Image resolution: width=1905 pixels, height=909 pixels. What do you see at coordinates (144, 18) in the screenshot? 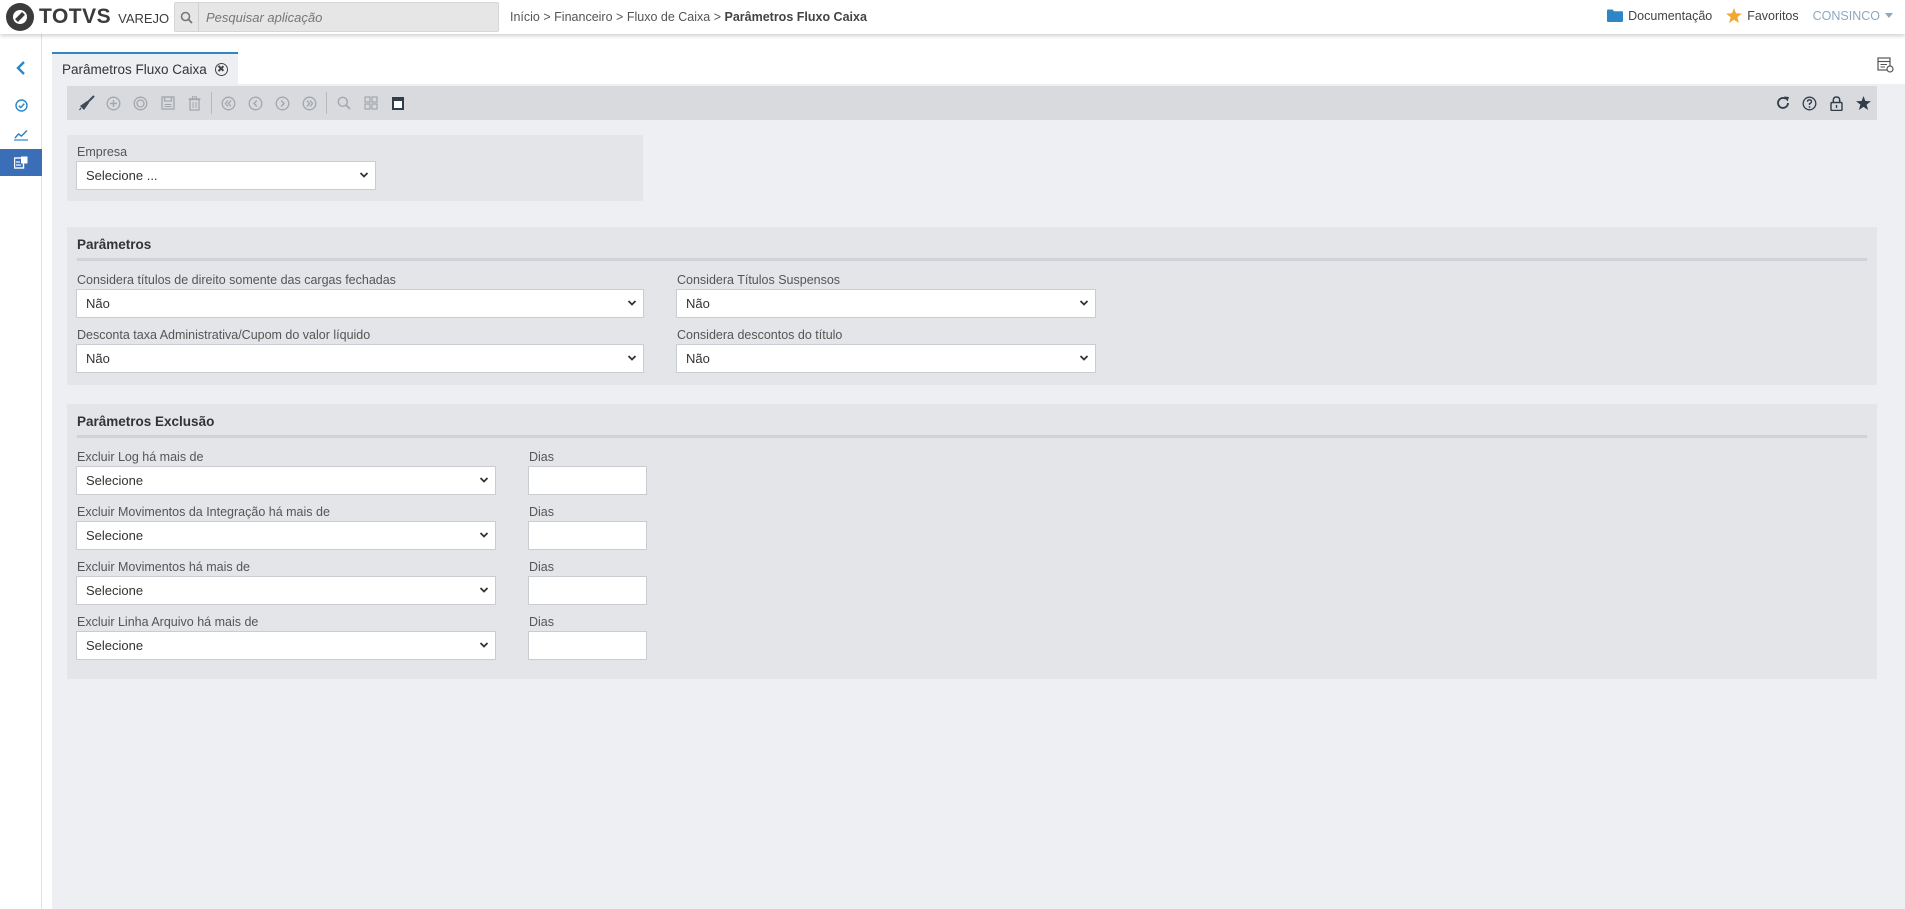
I see `brand-subtitle: VAREJO` at bounding box center [144, 18].